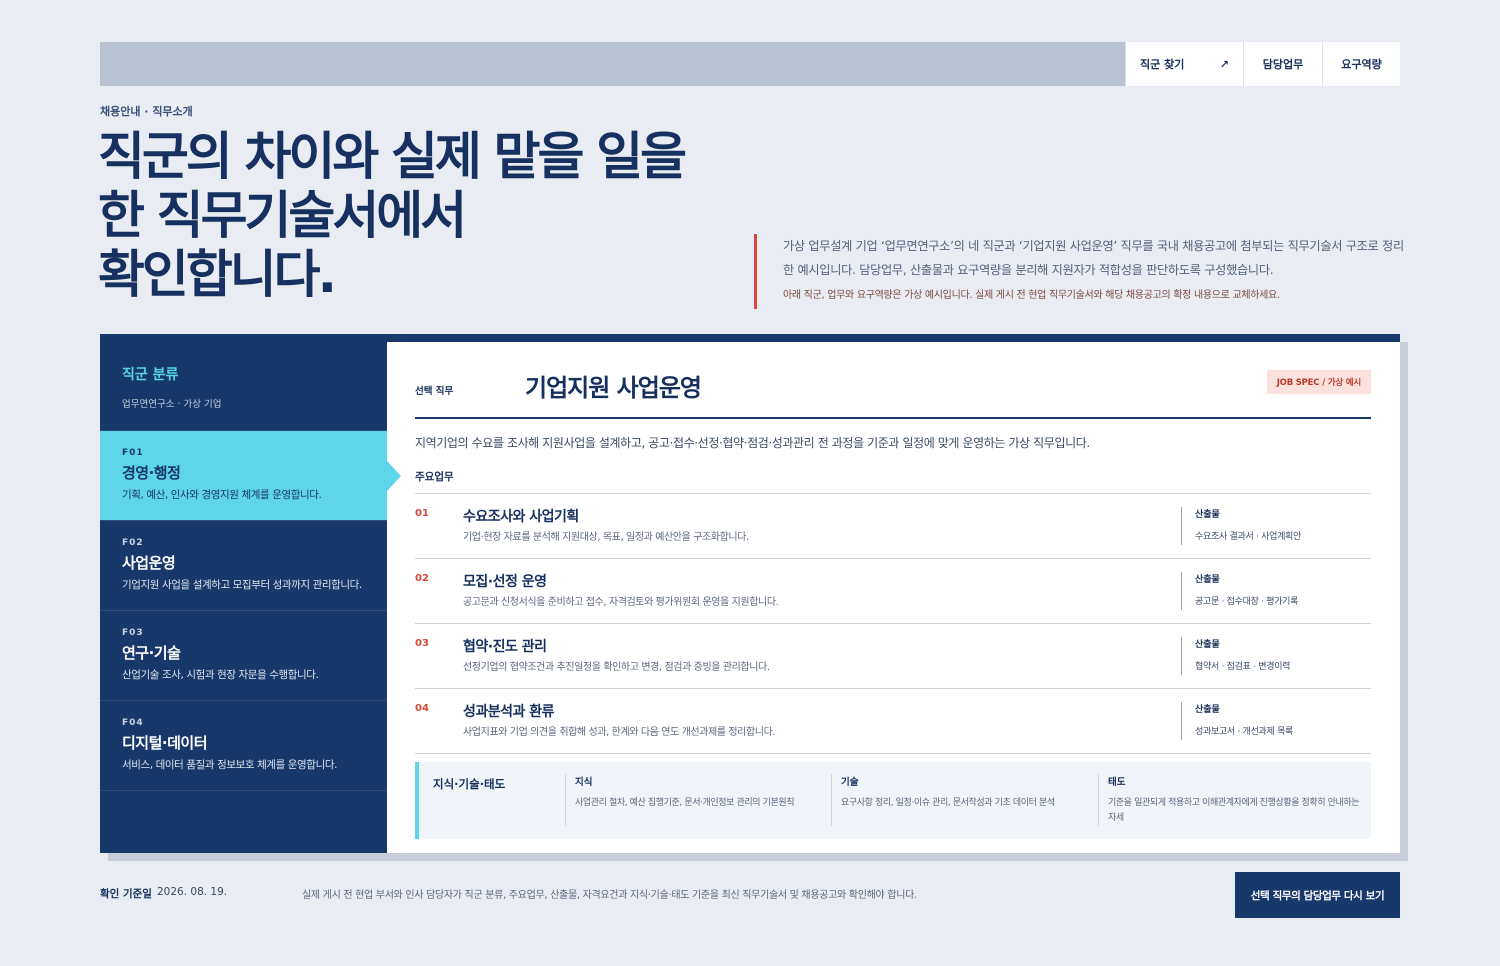 The image size is (1500, 966). I want to click on duty-number: 04, so click(422, 708).